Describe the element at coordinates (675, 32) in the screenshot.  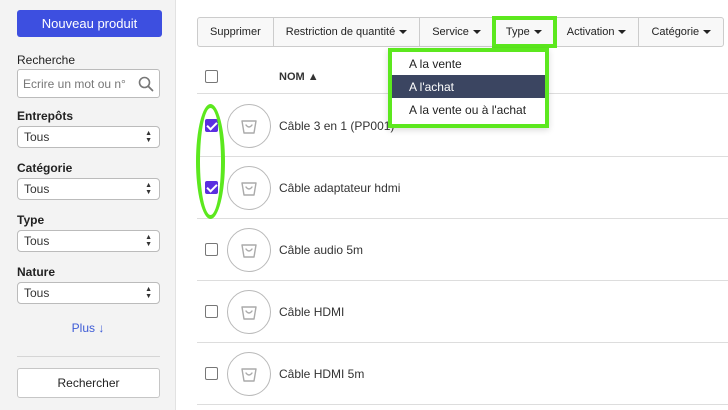
I see `category-label: Catégorie` at that location.